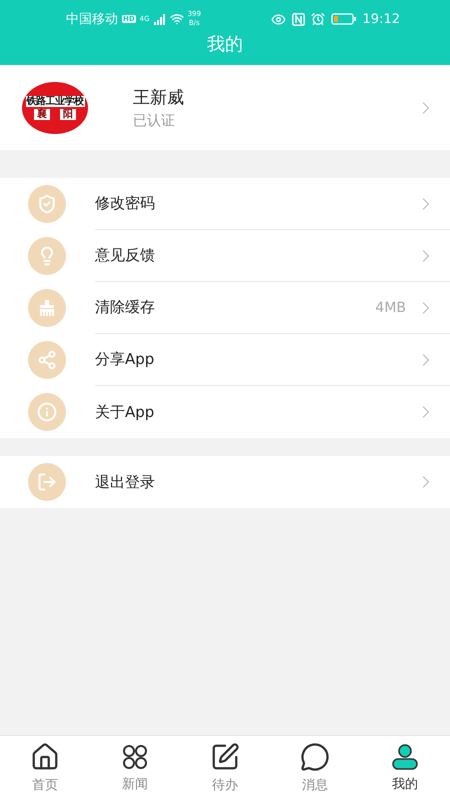 The width and height of the screenshot is (450, 800). I want to click on wifi-icon, so click(177, 19).